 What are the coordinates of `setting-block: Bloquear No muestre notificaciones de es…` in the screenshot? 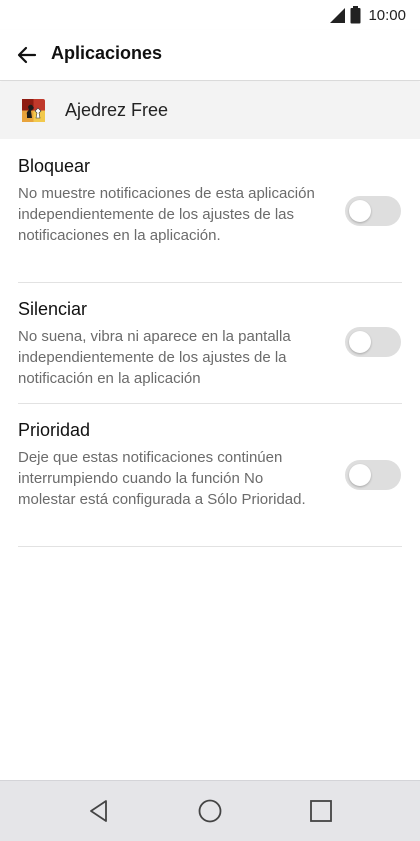 It's located at (210, 213).